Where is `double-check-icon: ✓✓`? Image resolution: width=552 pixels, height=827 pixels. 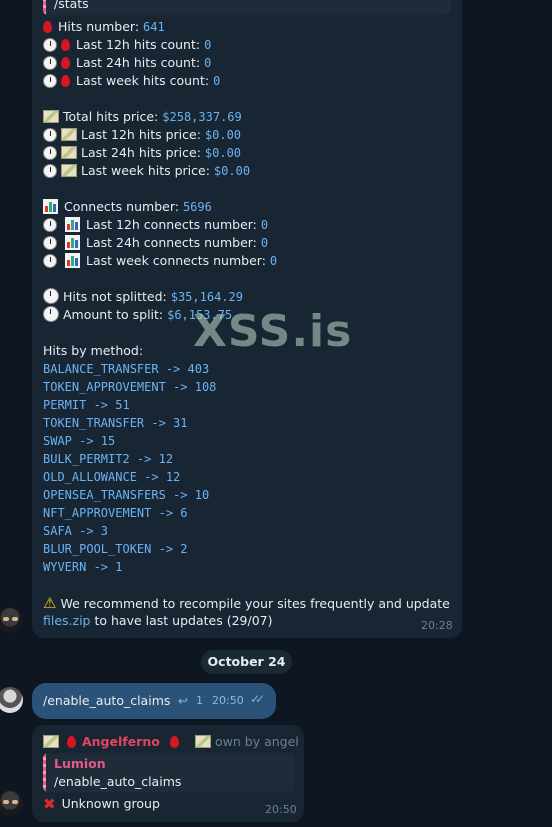 double-check-icon: ✓✓ is located at coordinates (257, 699).